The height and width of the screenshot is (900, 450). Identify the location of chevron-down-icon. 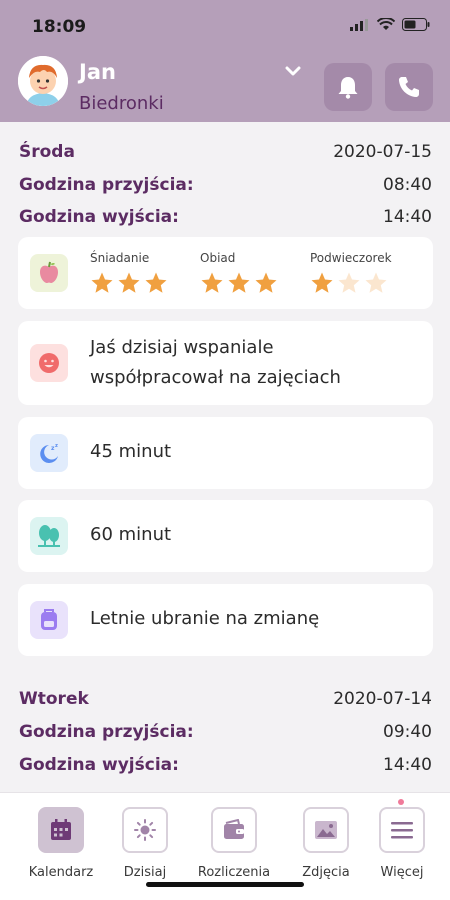
(293, 71).